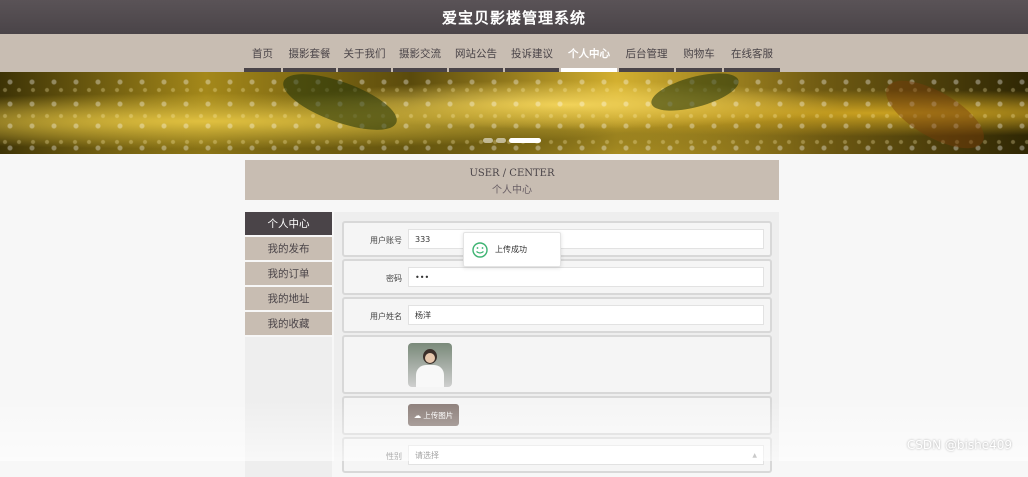  What do you see at coordinates (476, 53) in the screenshot?
I see `nav-item-notice: 网站公告` at bounding box center [476, 53].